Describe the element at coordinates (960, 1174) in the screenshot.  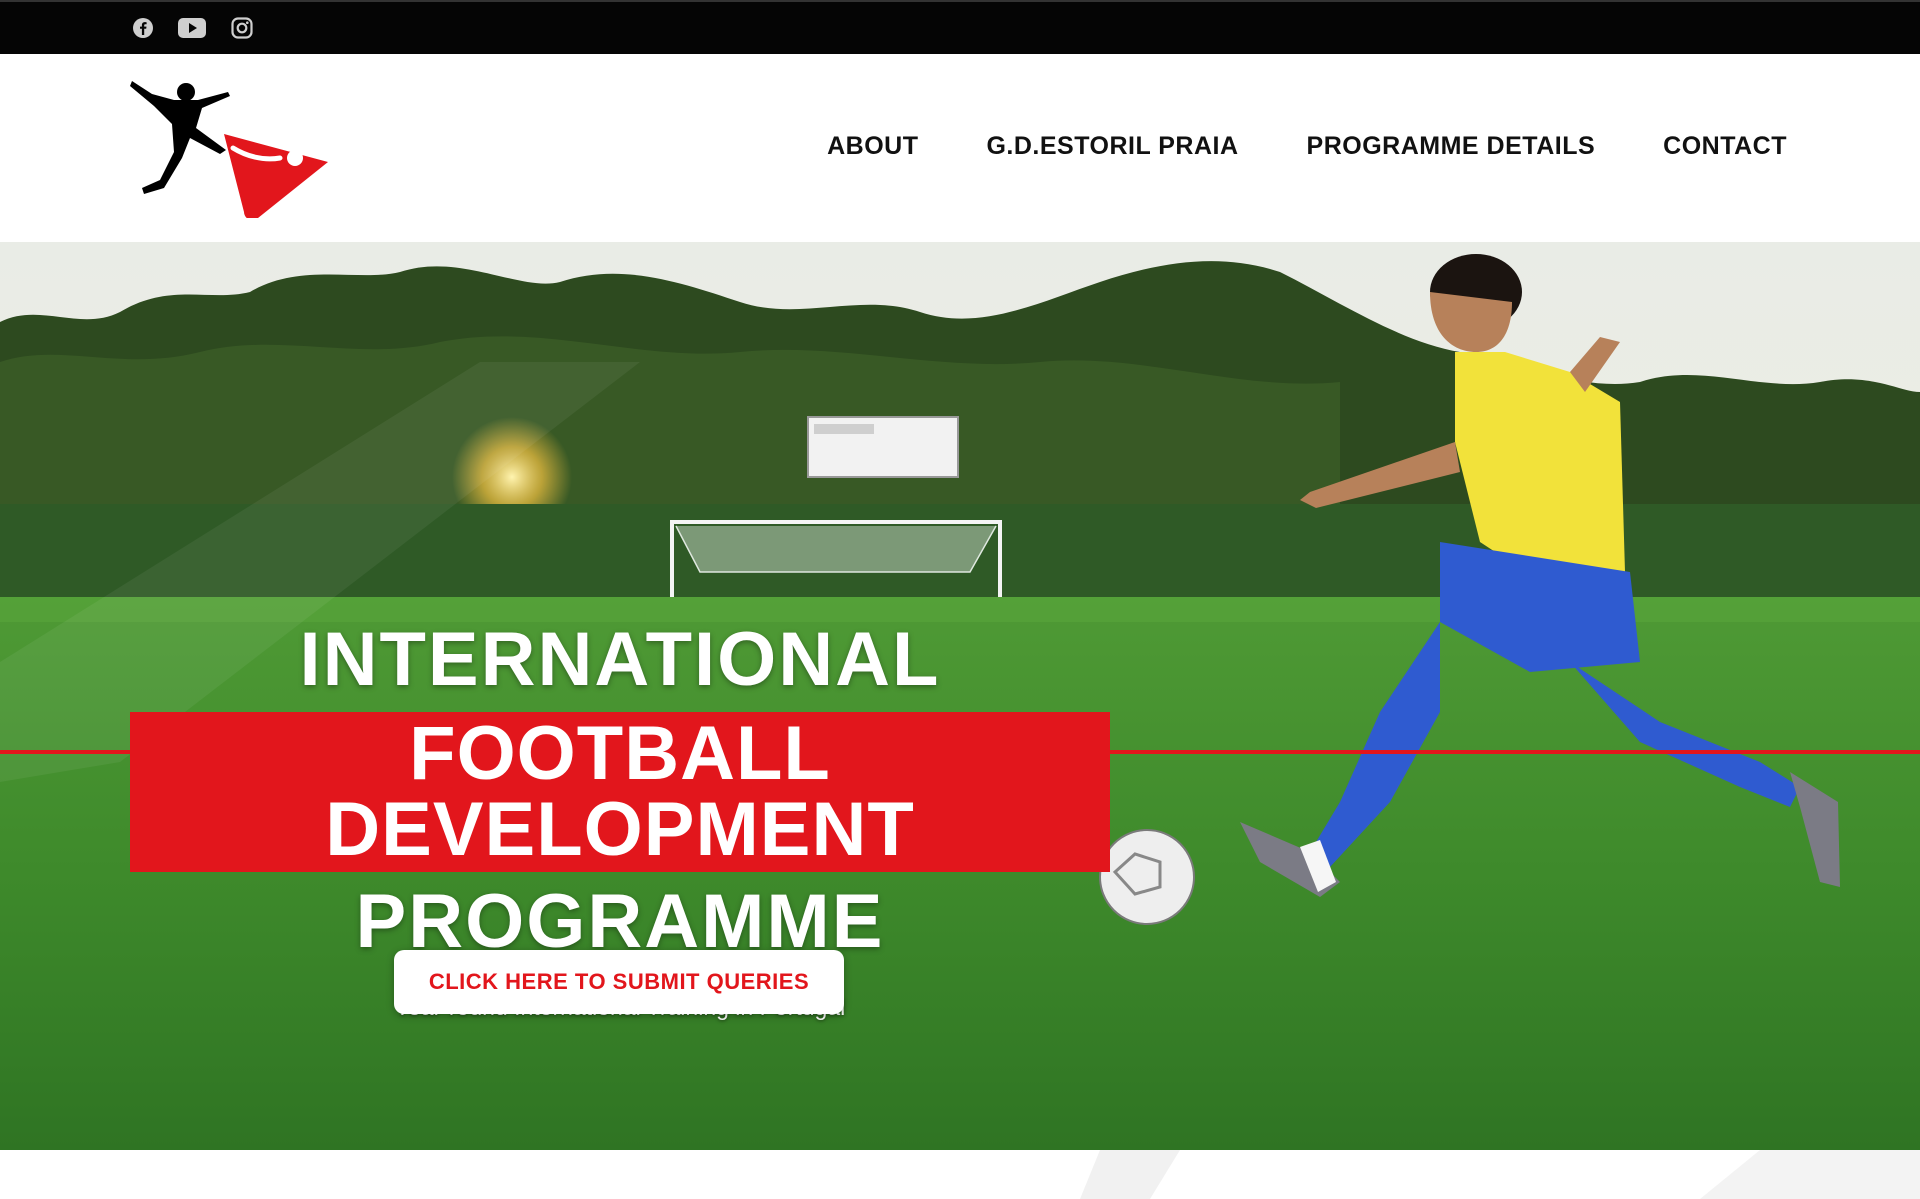
I see `page-bottom-strip` at that location.